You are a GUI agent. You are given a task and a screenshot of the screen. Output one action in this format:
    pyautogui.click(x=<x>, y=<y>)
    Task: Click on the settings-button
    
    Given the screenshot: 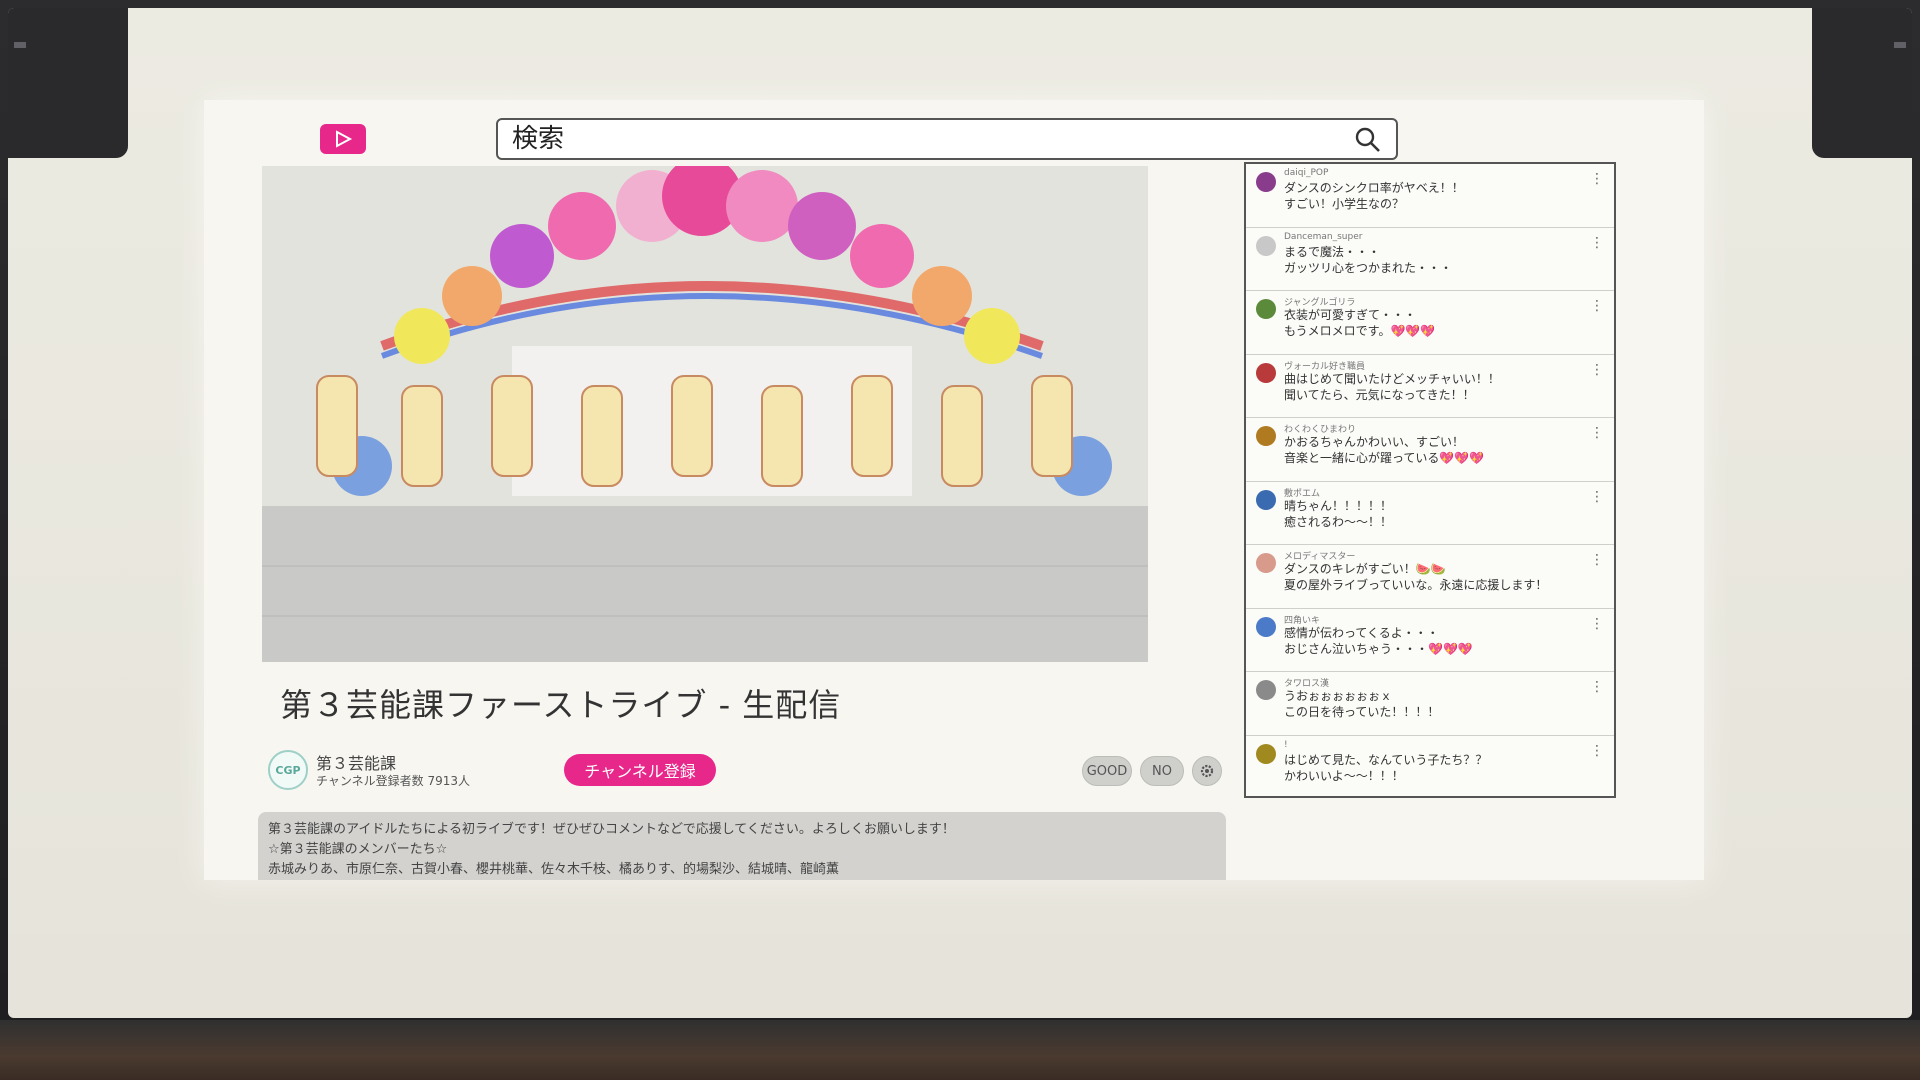 What is the action you would take?
    pyautogui.click(x=1207, y=771)
    